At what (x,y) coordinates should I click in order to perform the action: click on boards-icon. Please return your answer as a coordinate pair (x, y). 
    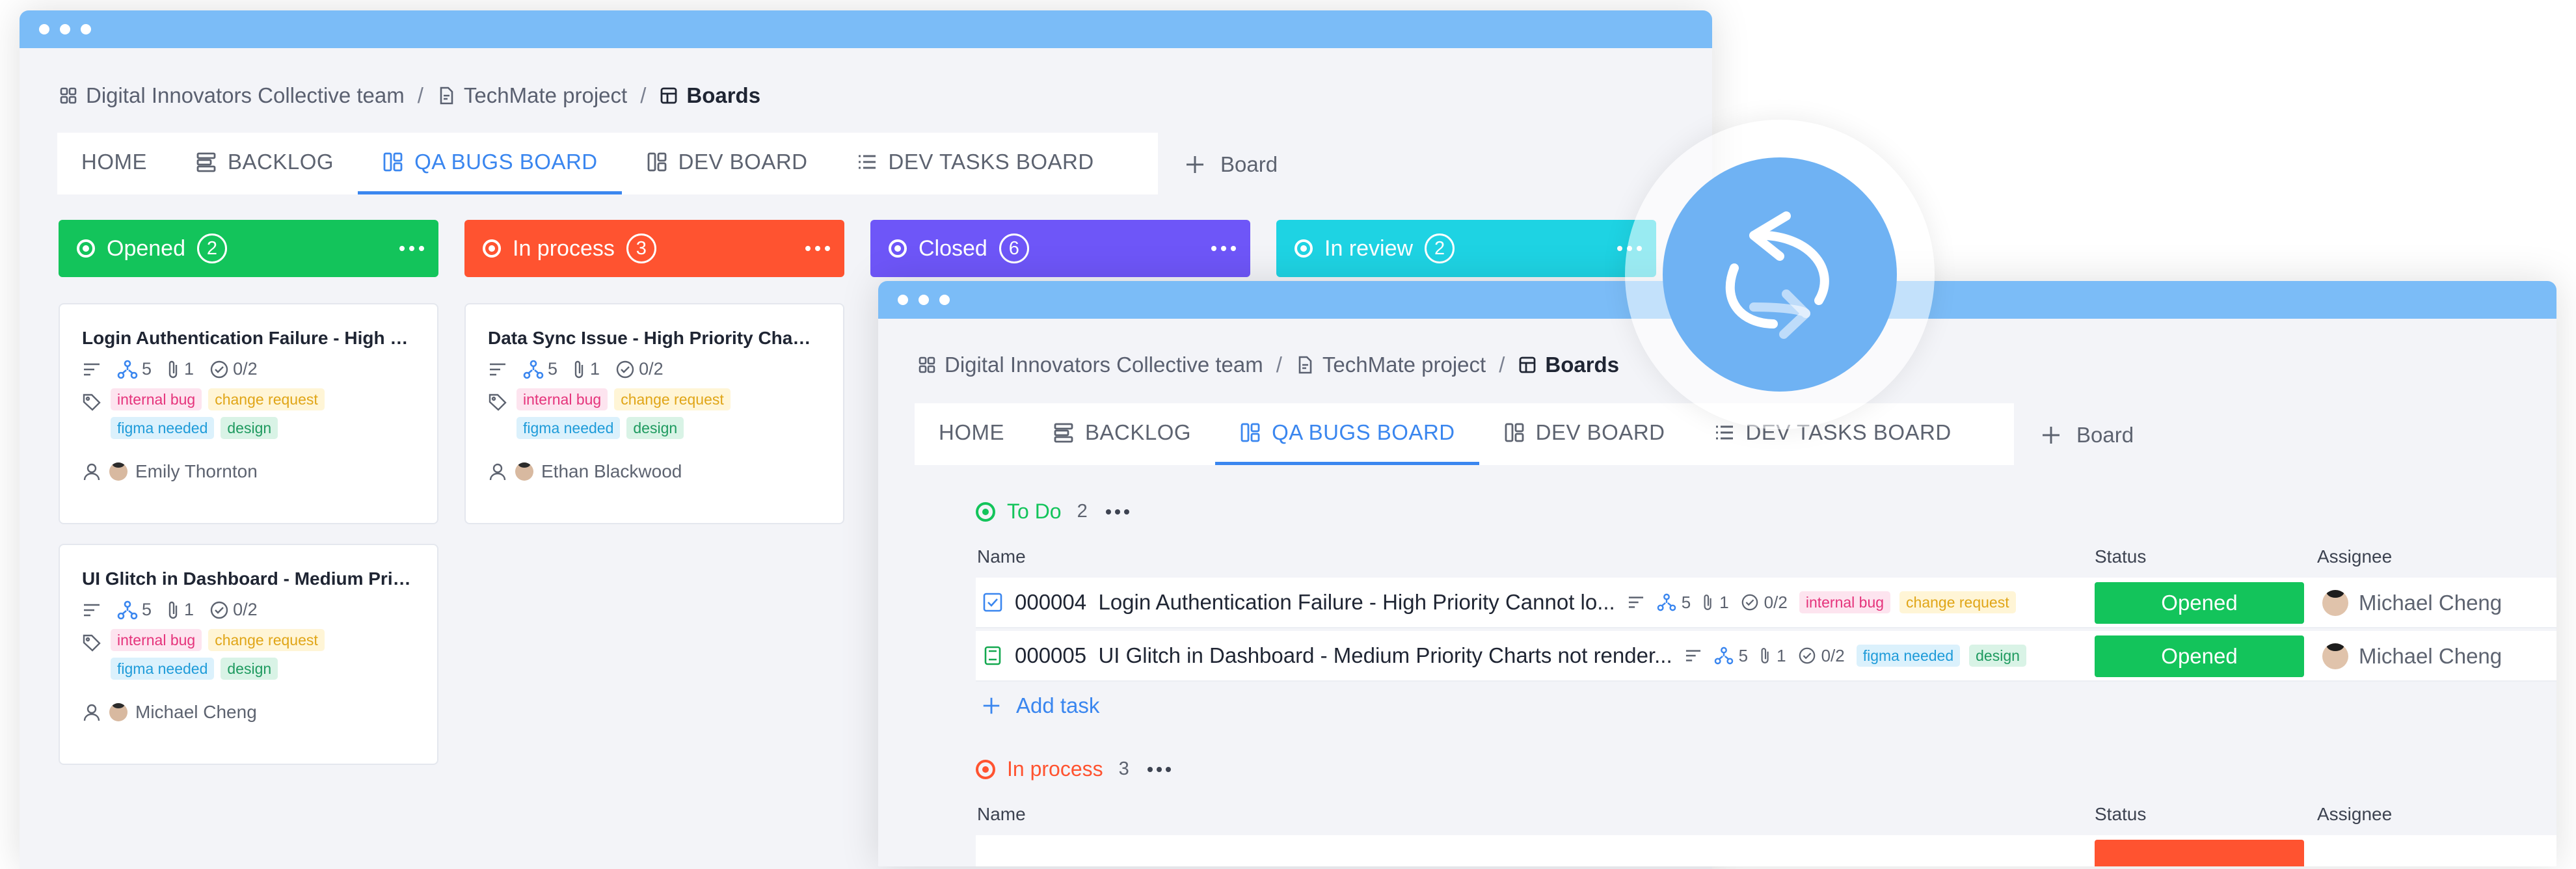
    Looking at the image, I should click on (668, 95).